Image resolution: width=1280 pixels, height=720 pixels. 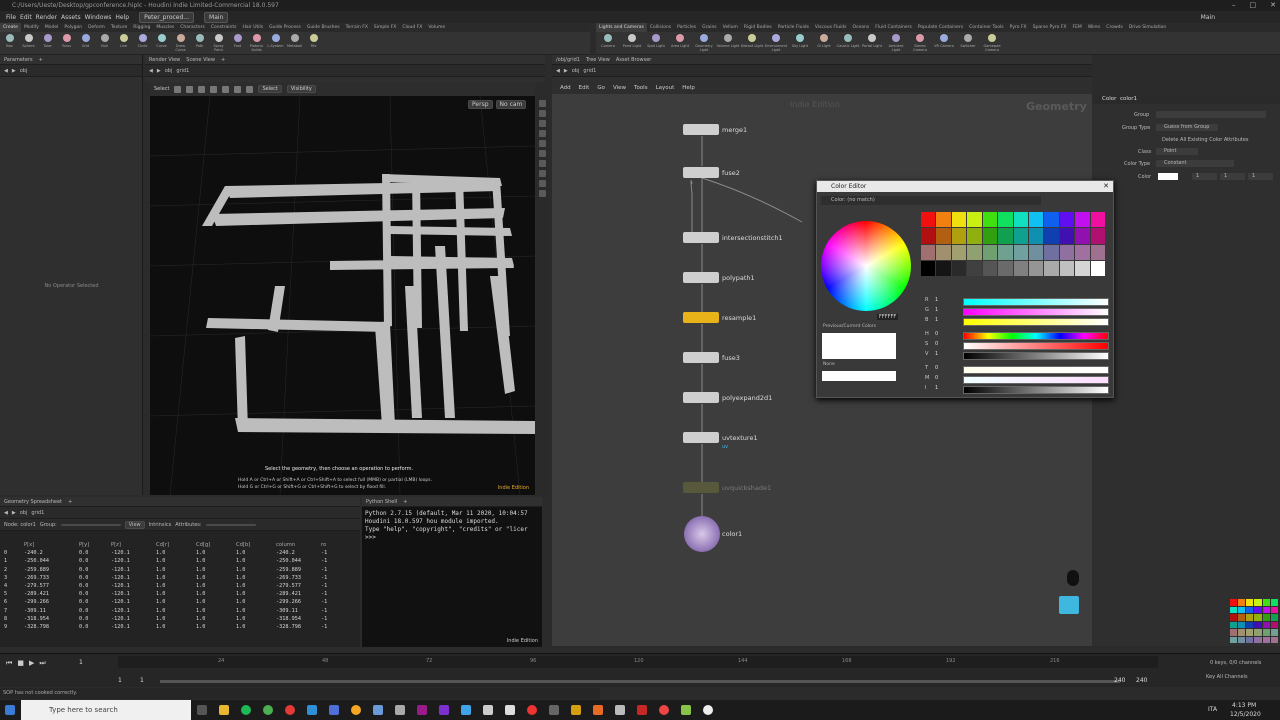 What do you see at coordinates (180, 43) in the screenshot?
I see `shelf-tool: Draw Curve` at bounding box center [180, 43].